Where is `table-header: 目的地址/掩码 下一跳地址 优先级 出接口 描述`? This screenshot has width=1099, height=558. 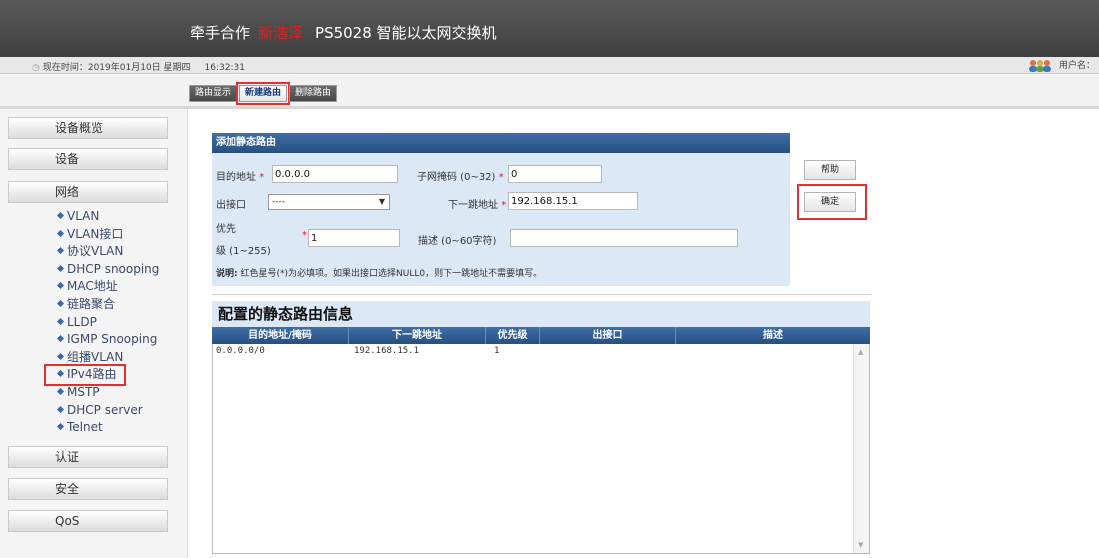
table-header: 目的地址/掩码 下一跳地址 优先级 出接口 描述 is located at coordinates (541, 335).